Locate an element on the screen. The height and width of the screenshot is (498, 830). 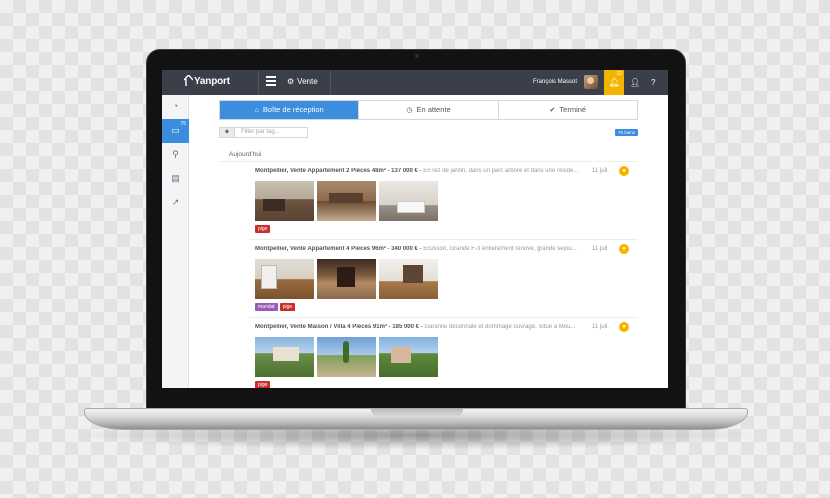
tab-done: ✔ Terminé is located at coordinates (567, 110).